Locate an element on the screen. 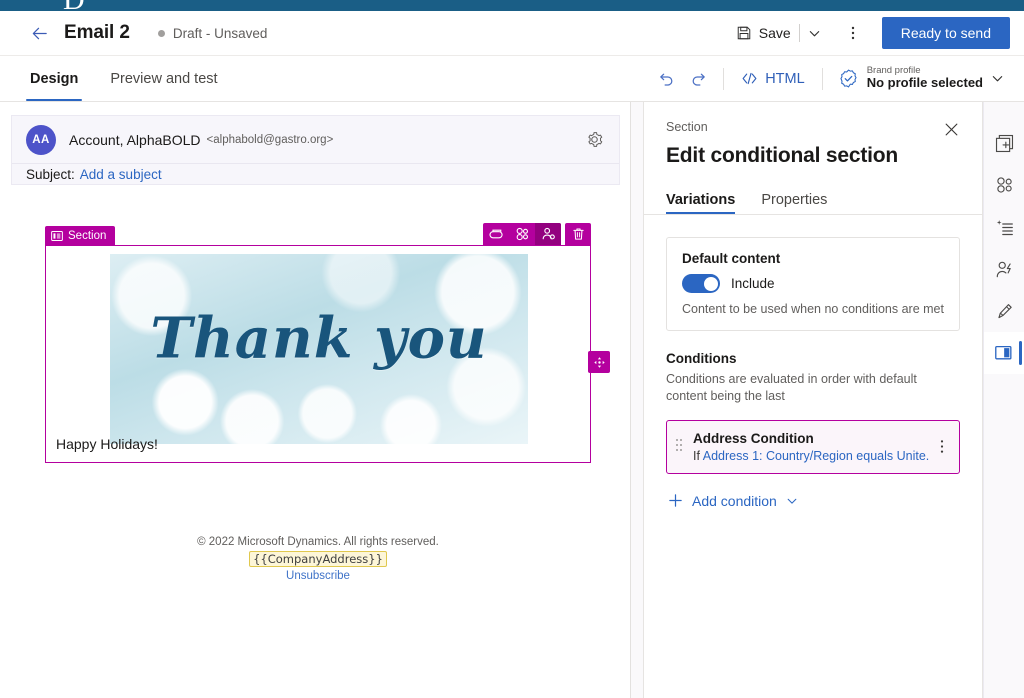 The height and width of the screenshot is (698, 1024). save-button: Save is located at coordinates (763, 33).